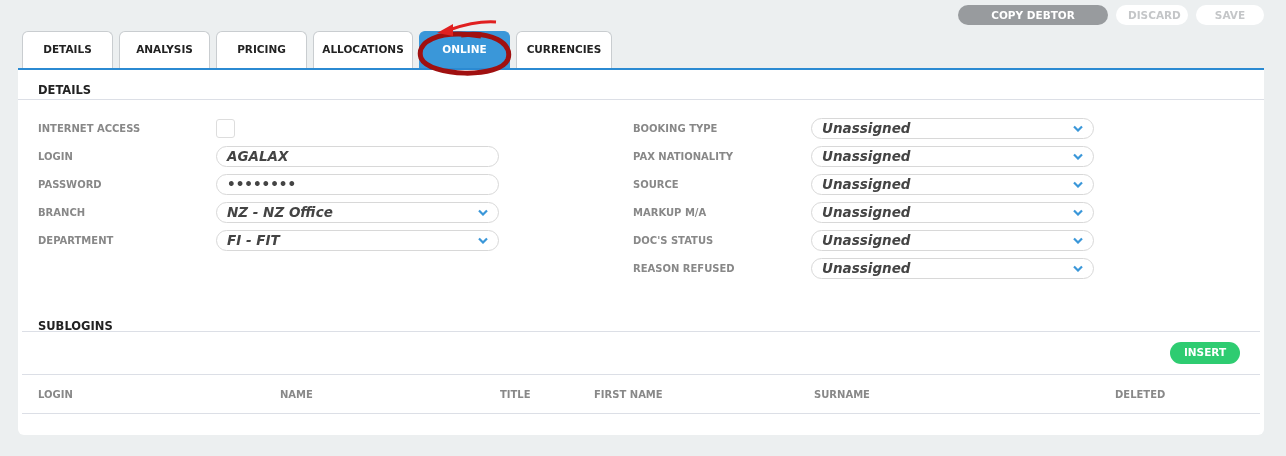 The image size is (1286, 456). Describe the element at coordinates (56, 156) in the screenshot. I see `field-label: LOGIN` at that location.